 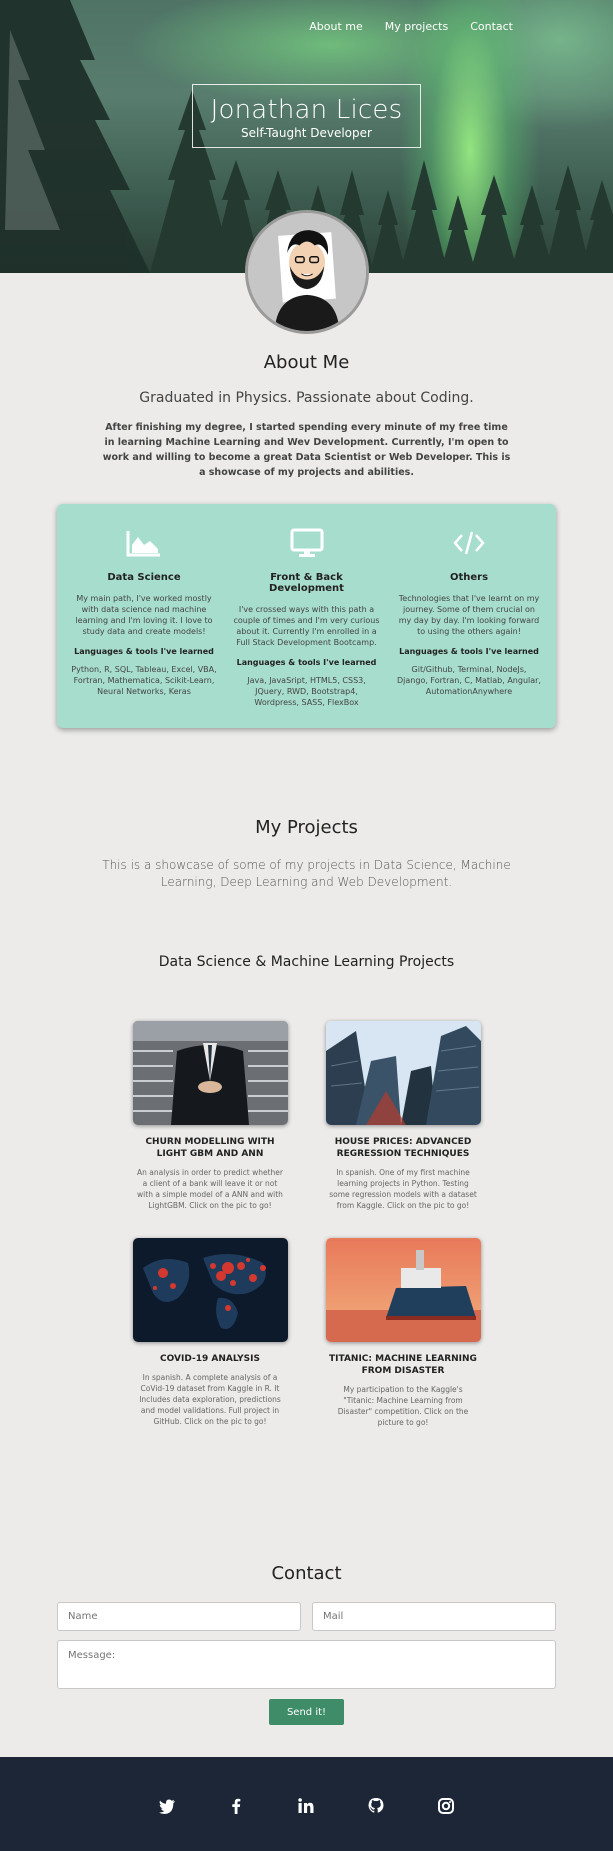 I want to click on hero-name: Jonathan Lices, so click(x=306, y=110).